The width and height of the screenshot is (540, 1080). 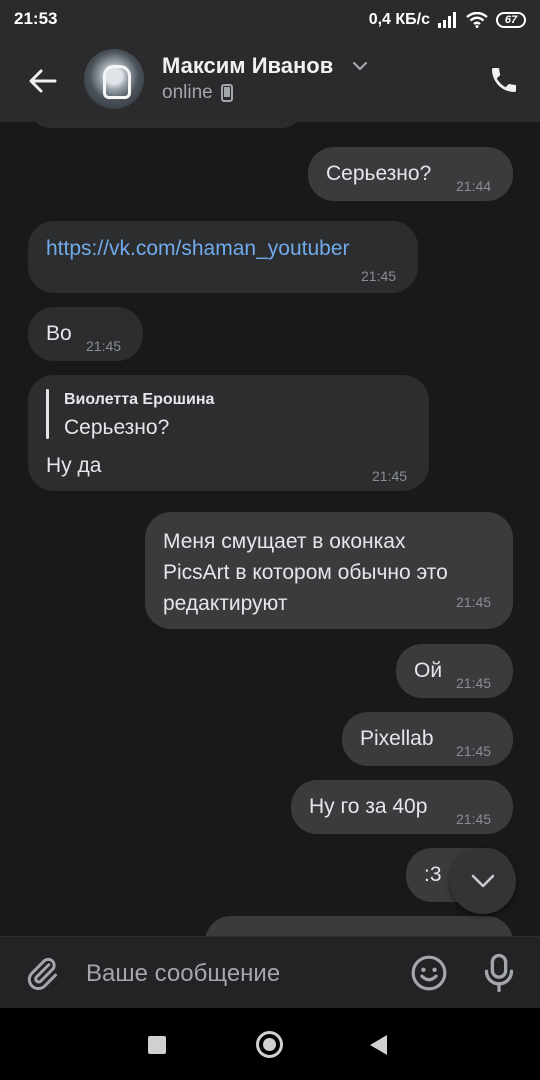 I want to click on message-link: https://vk.com/shaman_youtuber, so click(x=198, y=249).